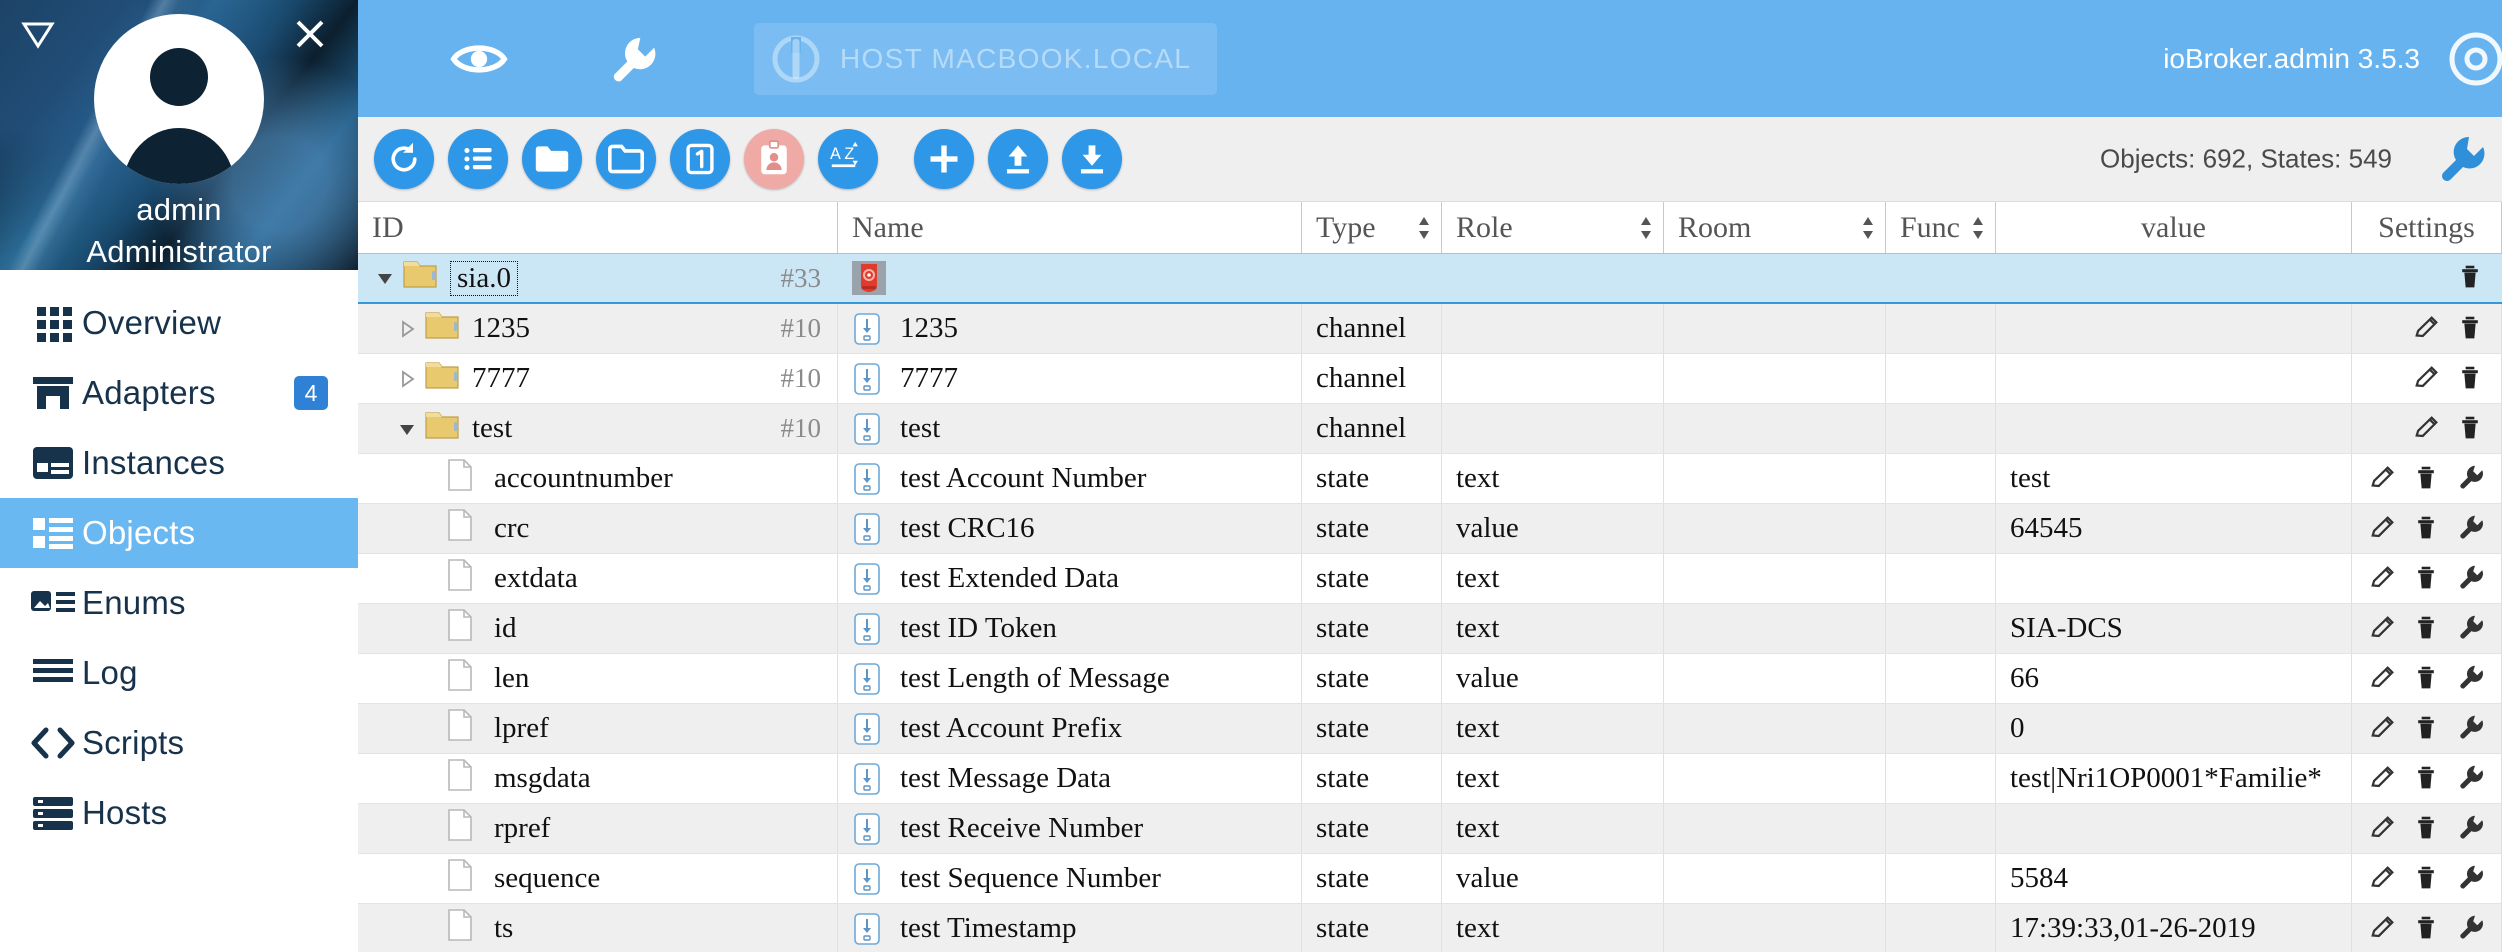  What do you see at coordinates (1941, 227) in the screenshot?
I see `column-header-func: Func` at bounding box center [1941, 227].